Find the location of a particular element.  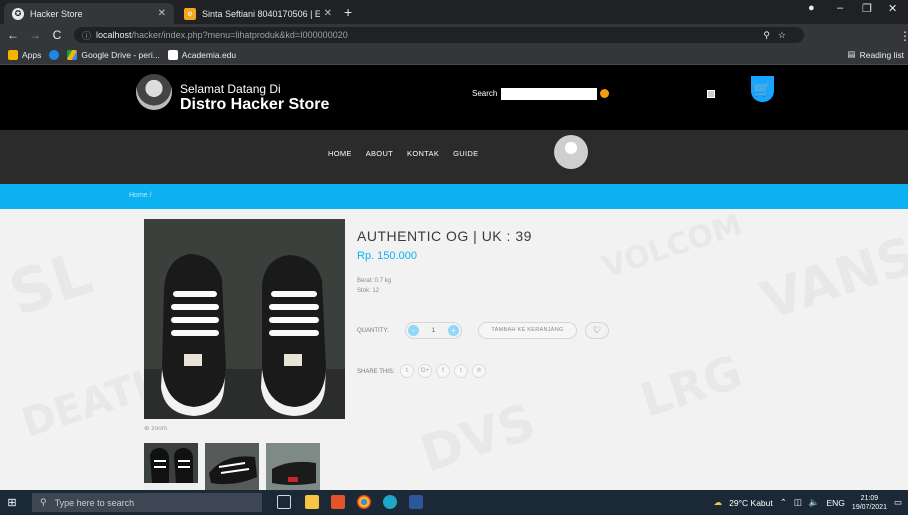

brand-title: Distro Hacker Store is located at coordinates (254, 105).